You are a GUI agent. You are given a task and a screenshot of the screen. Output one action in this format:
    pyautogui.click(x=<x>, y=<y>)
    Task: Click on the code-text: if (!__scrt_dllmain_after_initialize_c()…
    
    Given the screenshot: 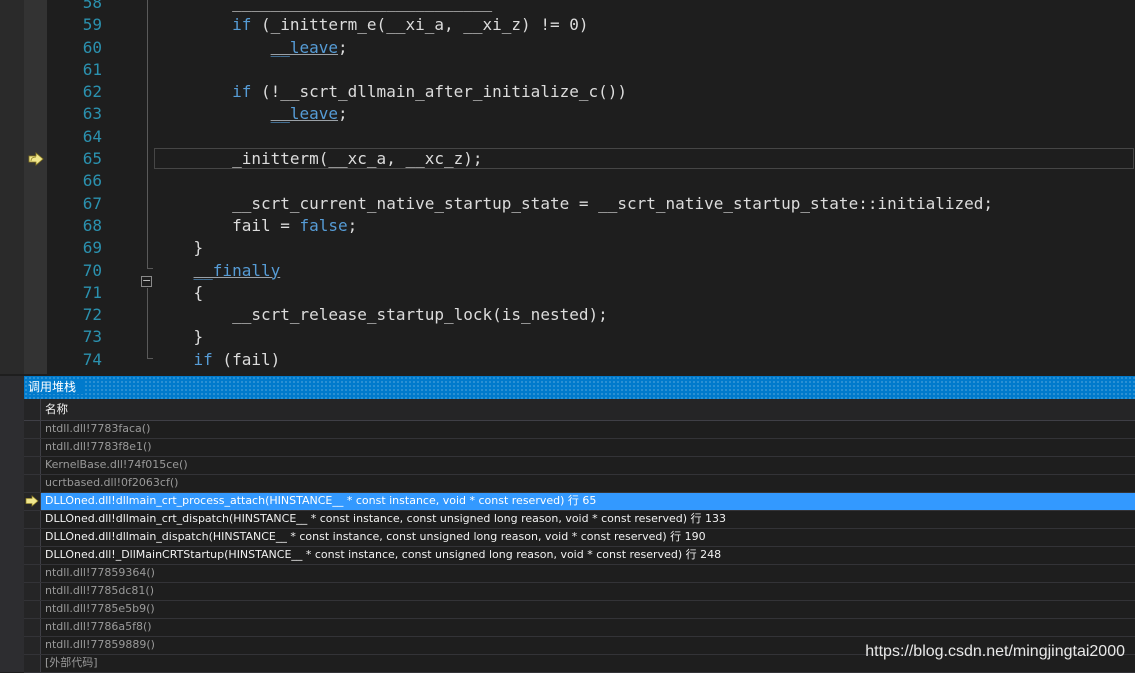 What is the action you would take?
    pyautogui.click(x=391, y=92)
    